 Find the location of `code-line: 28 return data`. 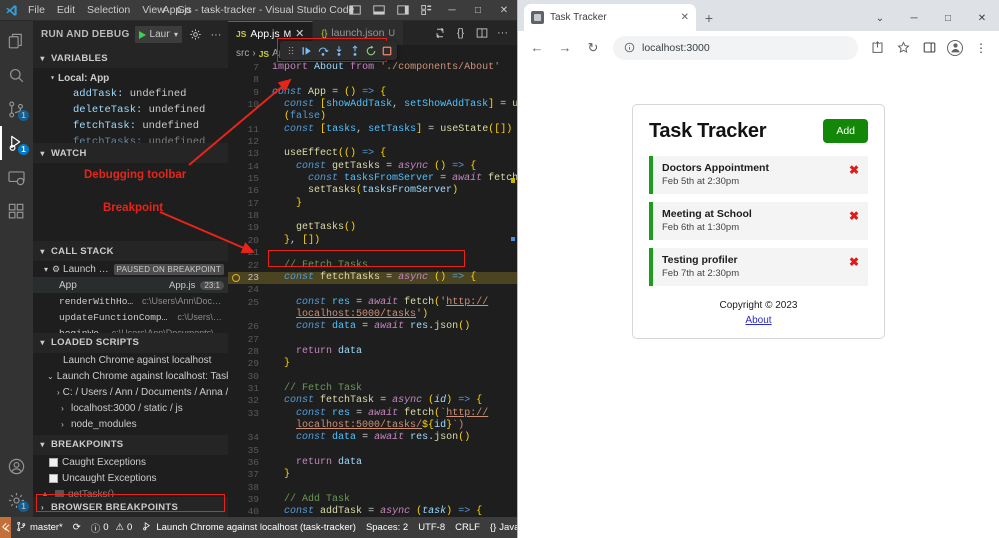

code-line: 28 return data is located at coordinates (372, 352).